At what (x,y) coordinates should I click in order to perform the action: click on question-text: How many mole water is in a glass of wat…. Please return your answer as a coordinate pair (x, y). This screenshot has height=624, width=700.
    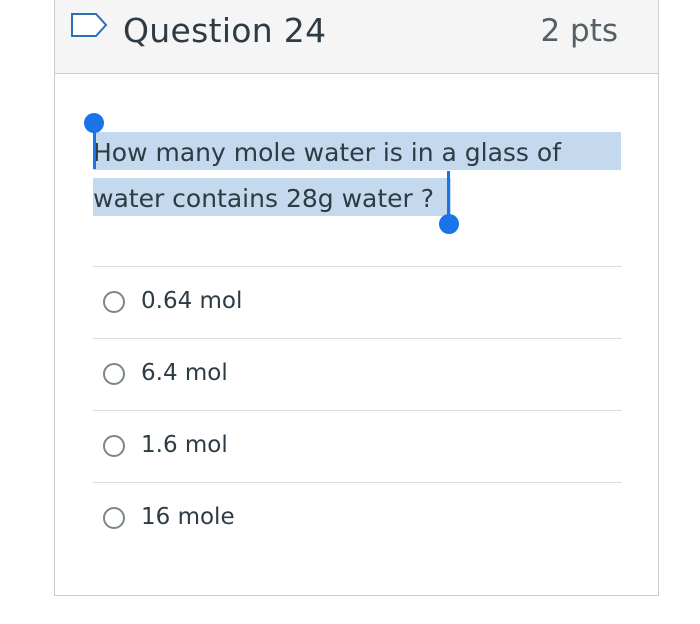
    Looking at the image, I should click on (358, 176).